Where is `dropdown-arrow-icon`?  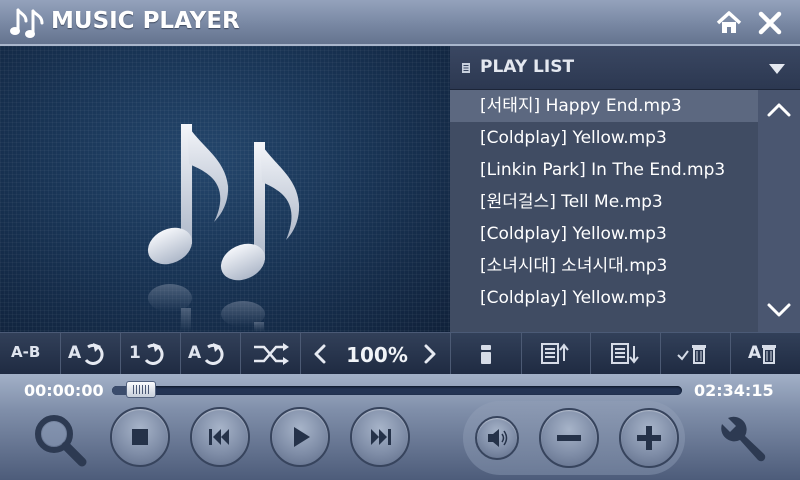 dropdown-arrow-icon is located at coordinates (777, 69).